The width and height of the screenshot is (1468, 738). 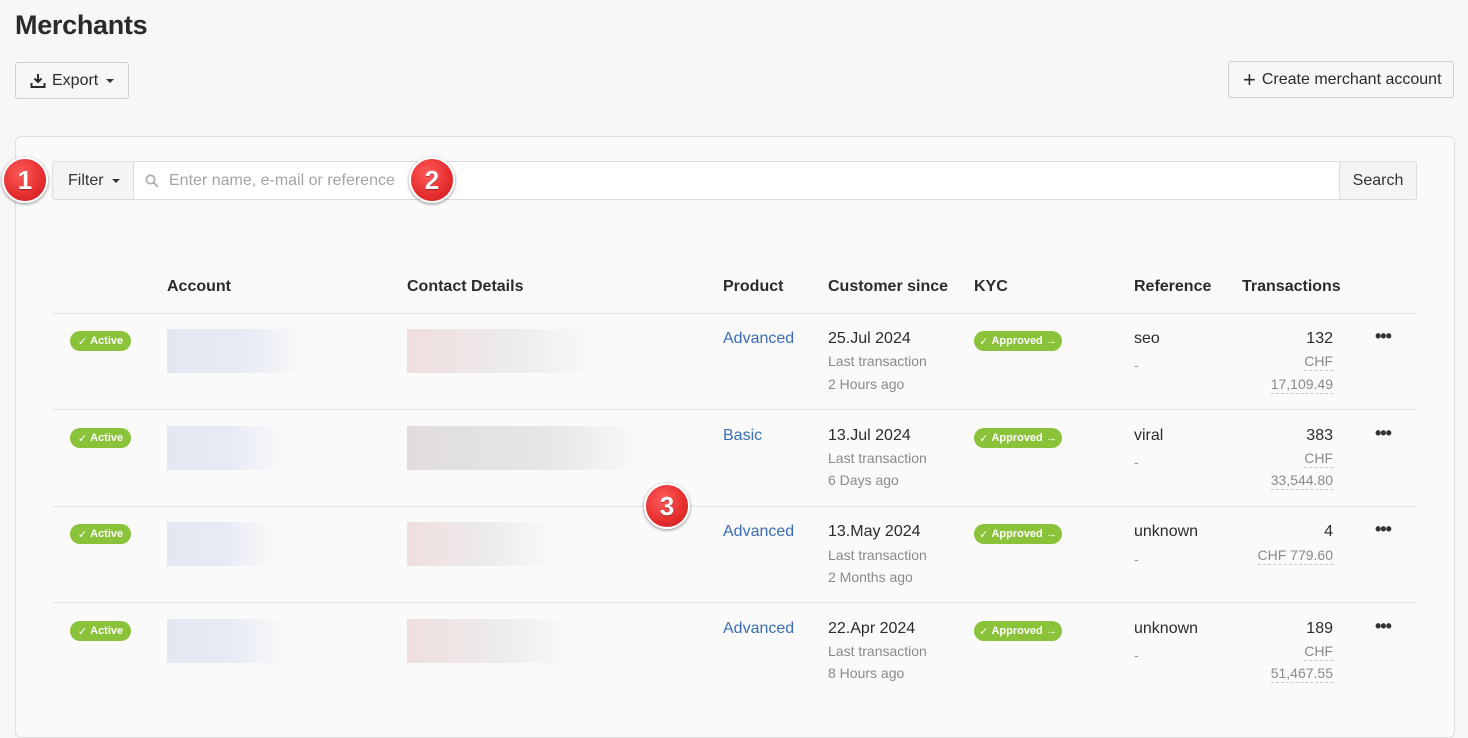 I want to click on customer-since-date: 25.Jul 2024, so click(x=869, y=338).